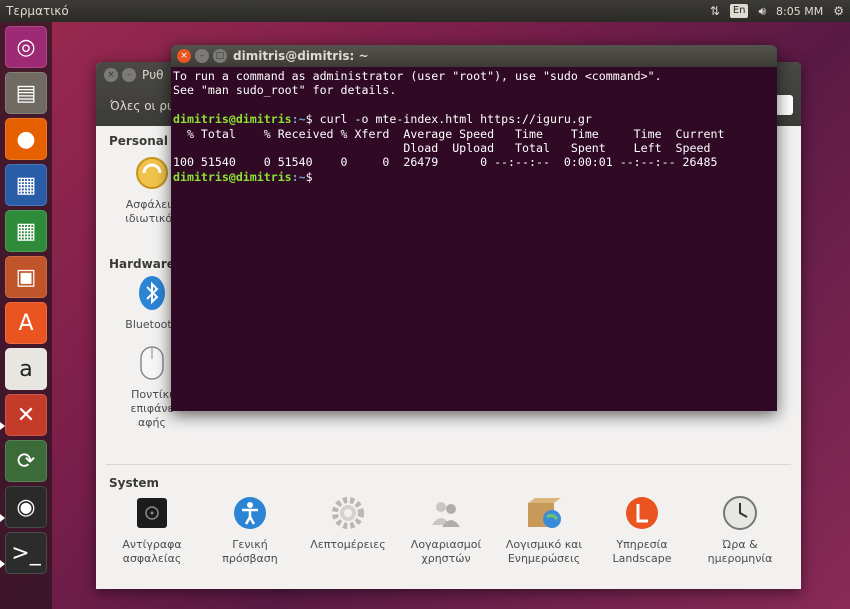 Image resolution: width=850 pixels, height=609 pixels. Describe the element at coordinates (740, 558) in the screenshot. I see `item-label: ημερομηνία` at that location.